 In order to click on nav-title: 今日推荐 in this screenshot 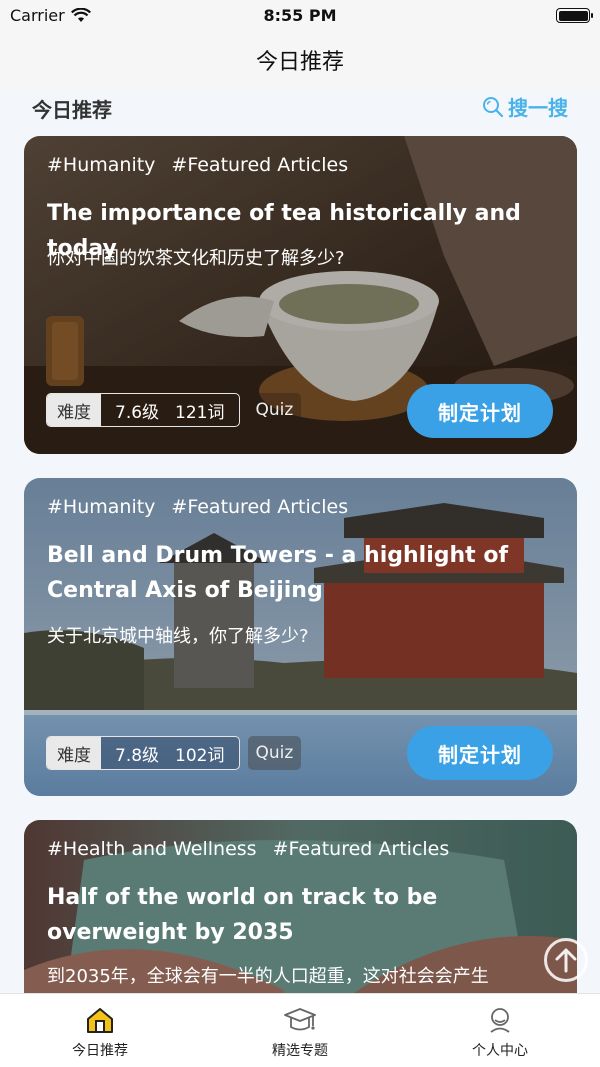, I will do `click(299, 62)`.